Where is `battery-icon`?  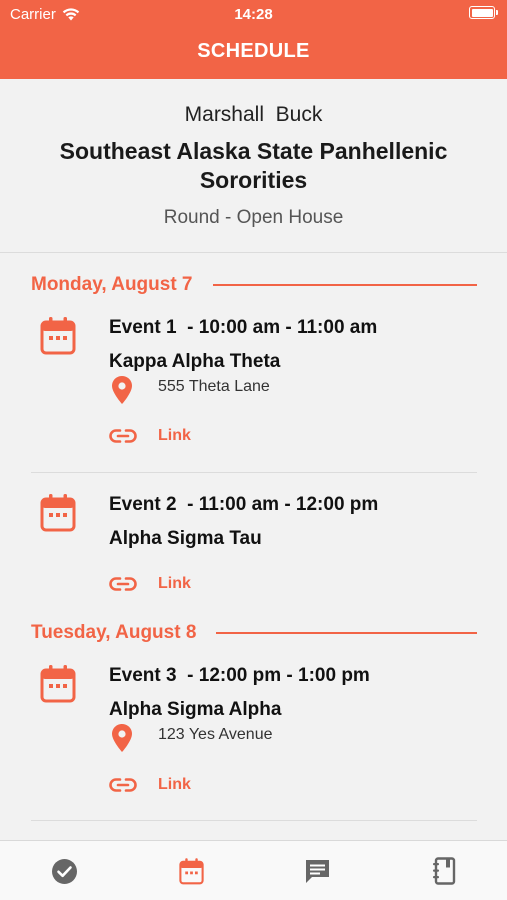
battery-icon is located at coordinates (483, 12).